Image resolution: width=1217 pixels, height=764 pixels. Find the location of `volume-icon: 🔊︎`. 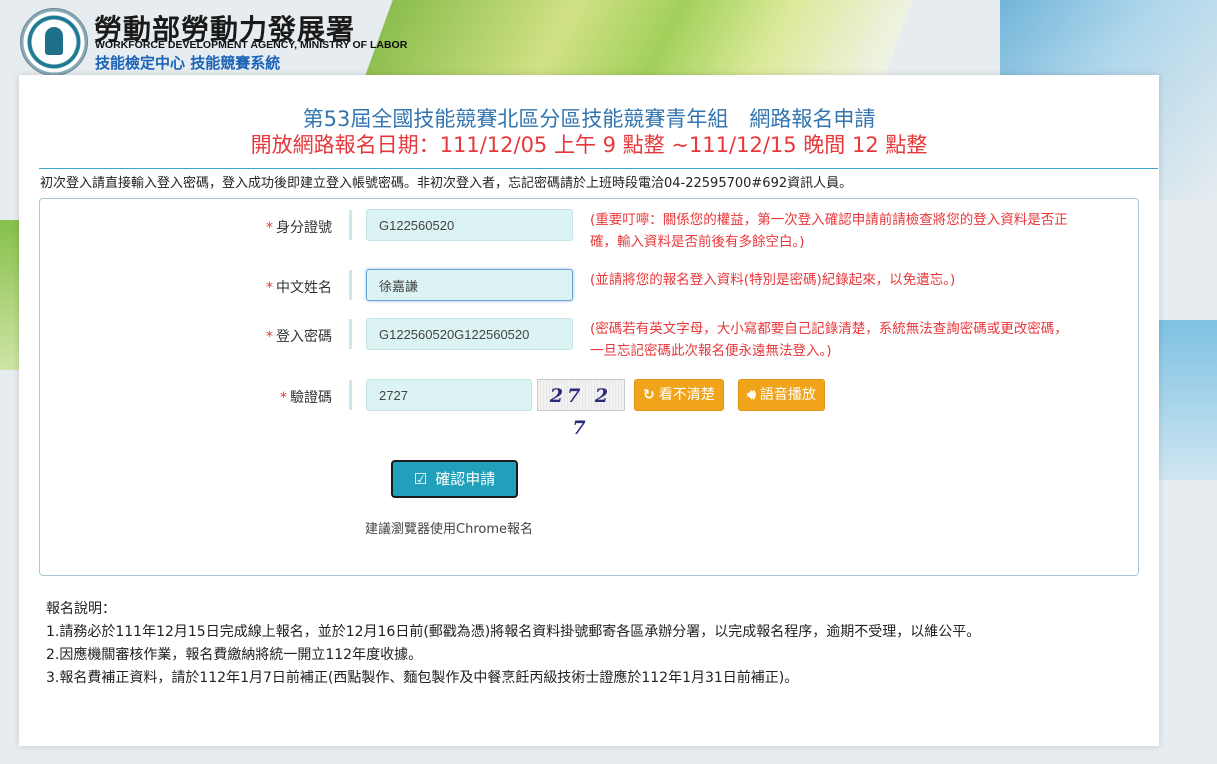

volume-icon: 🔊︎ is located at coordinates (751, 395).